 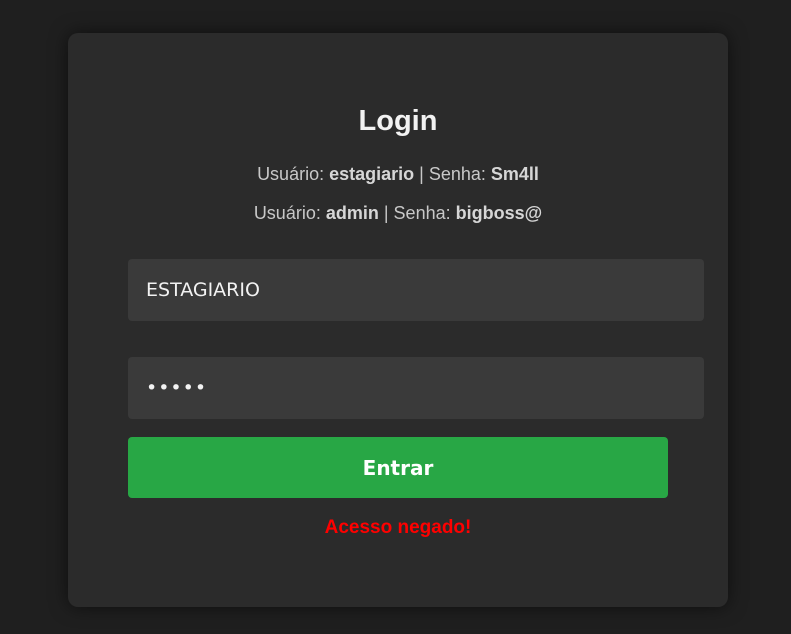 What do you see at coordinates (398, 121) in the screenshot?
I see `login-title: Login` at bounding box center [398, 121].